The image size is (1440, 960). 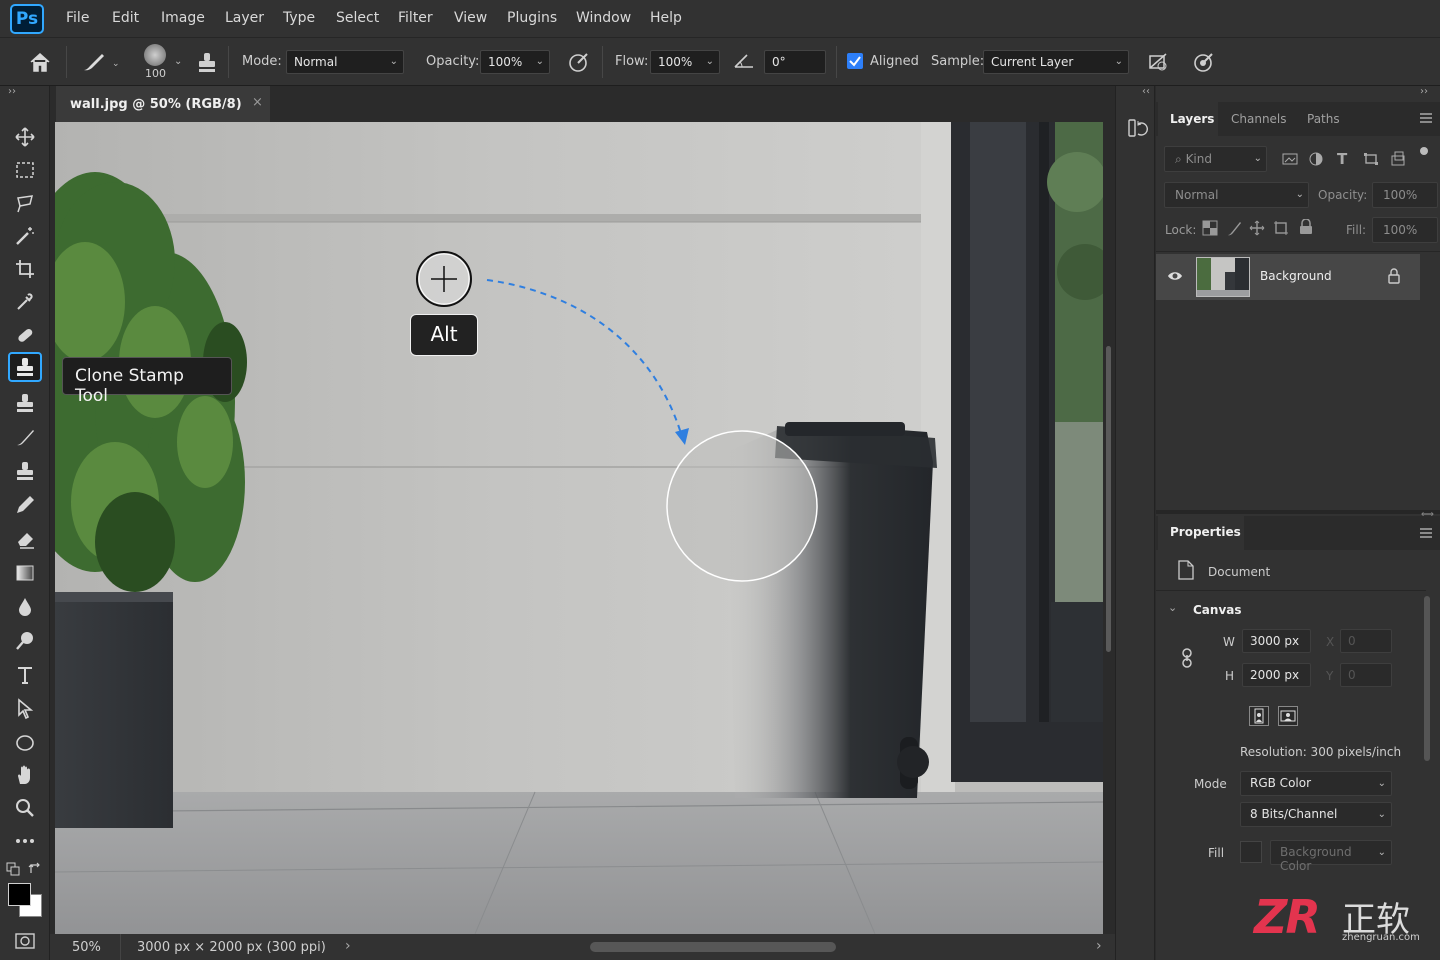 What do you see at coordinates (1281, 228) in the screenshot?
I see `lock-artboard-icon` at bounding box center [1281, 228].